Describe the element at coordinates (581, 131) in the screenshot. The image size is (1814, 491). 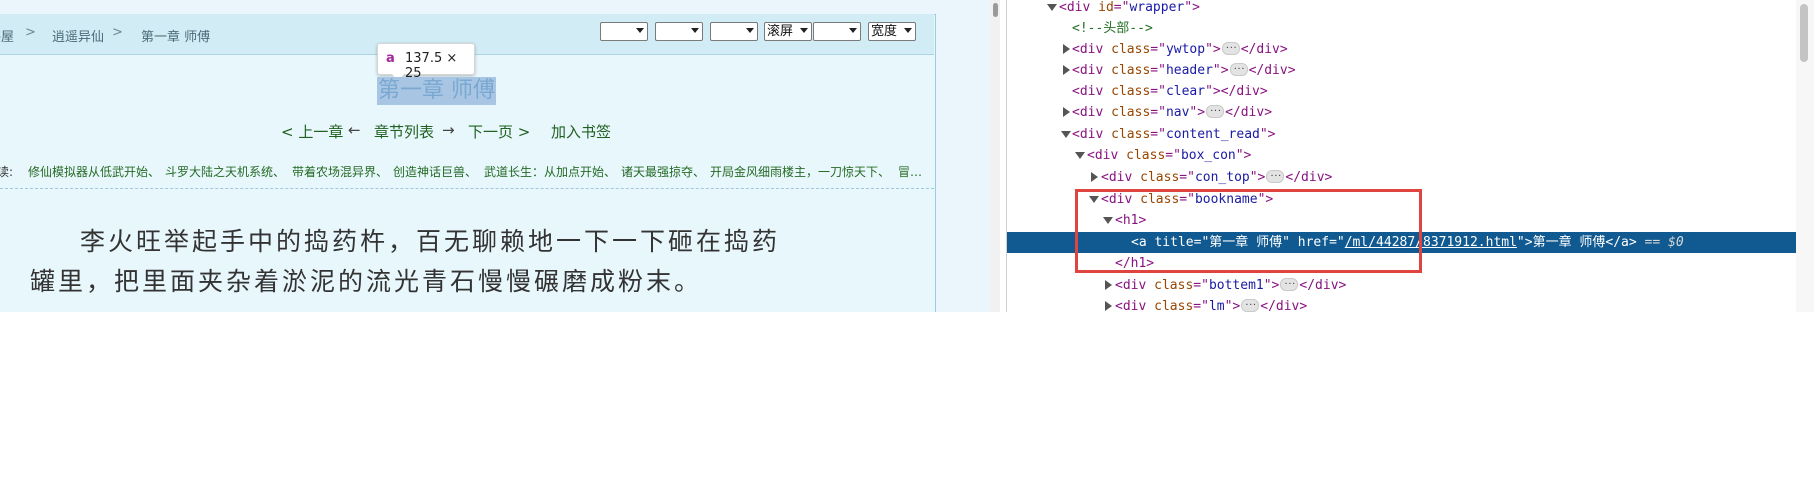
I see `add-bookmark-link: 加入书签` at that location.